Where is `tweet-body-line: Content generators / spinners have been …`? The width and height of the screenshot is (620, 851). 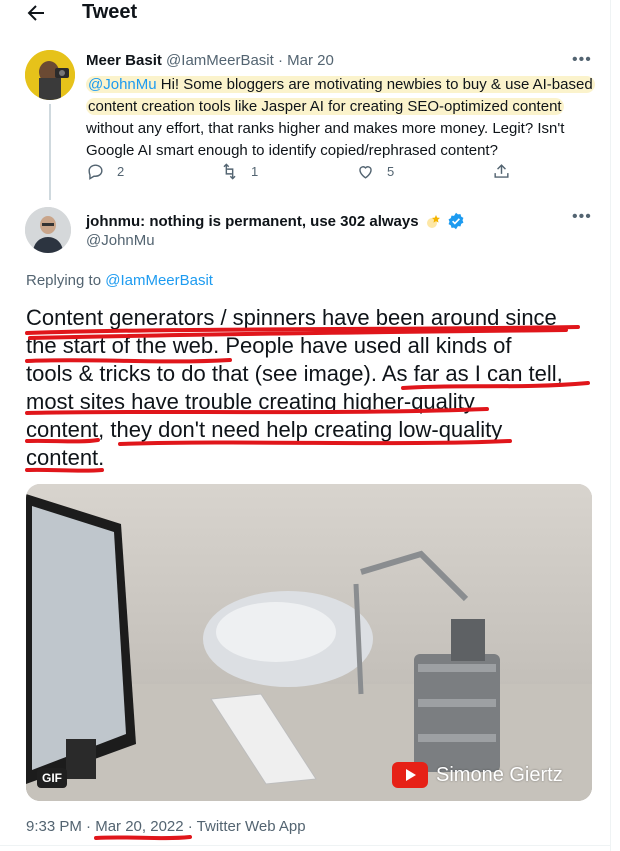 tweet-body-line: Content generators / spinners have been … is located at coordinates (291, 317).